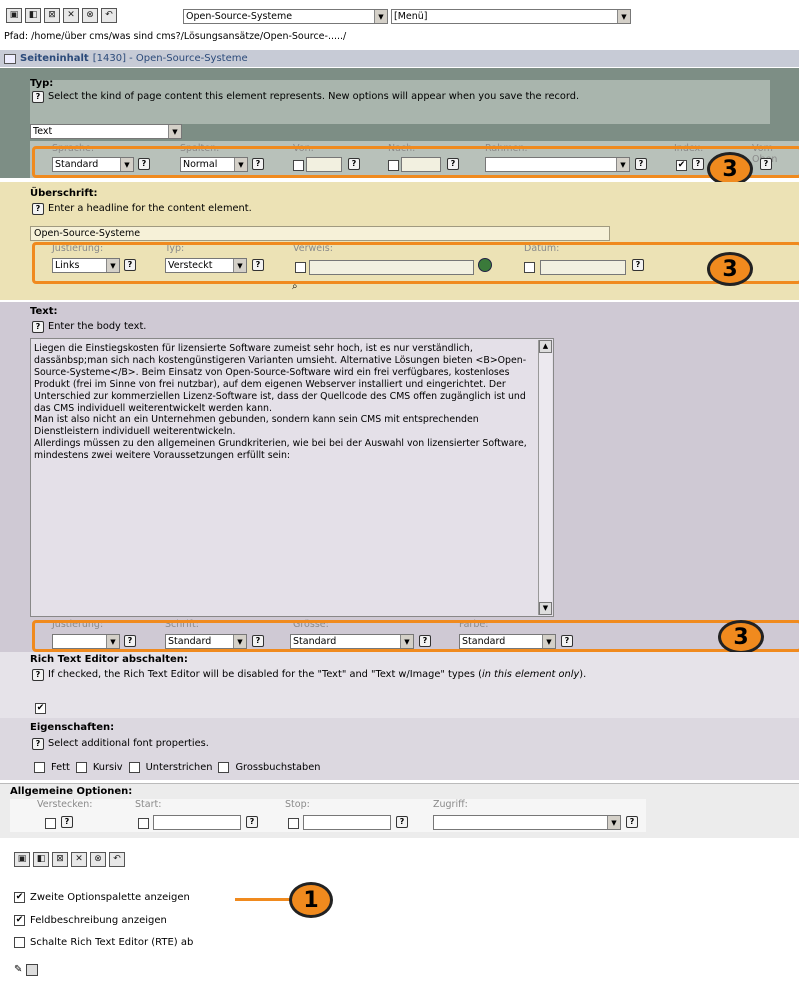  I want to click on stop-input, so click(347, 822).